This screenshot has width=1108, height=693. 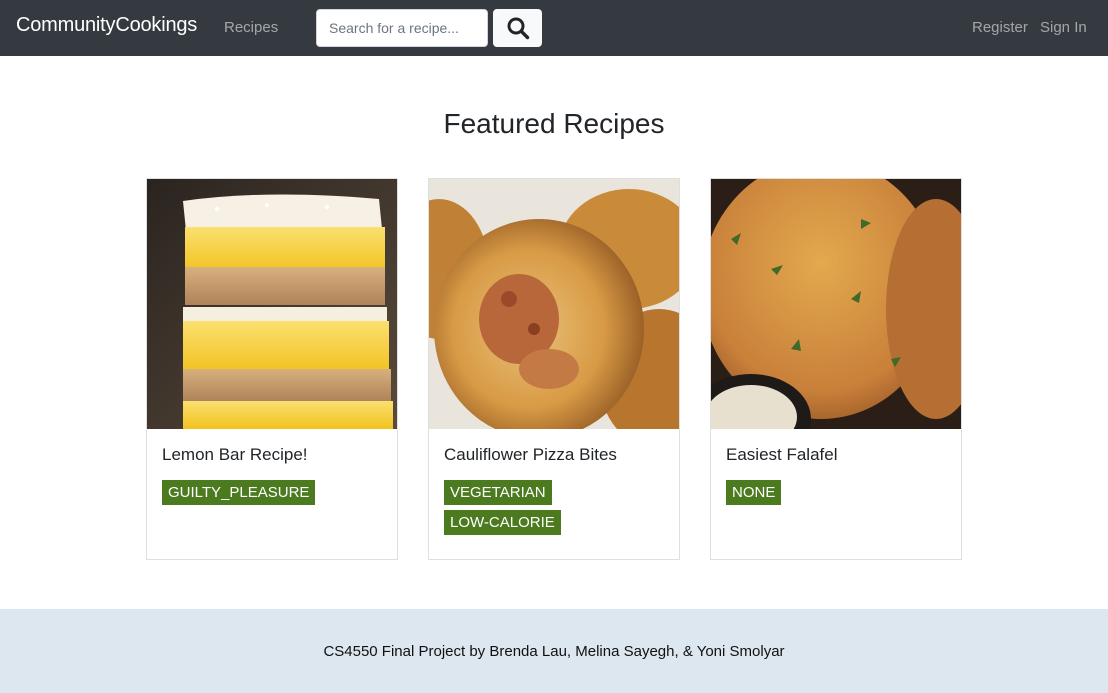 I want to click on search-icon, so click(x=518, y=28).